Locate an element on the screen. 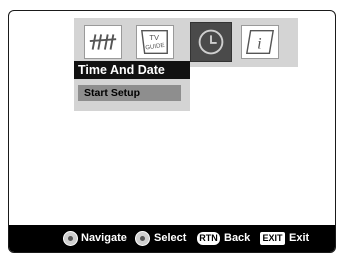 The width and height of the screenshot is (340, 255). back-label: Back is located at coordinates (237, 238).